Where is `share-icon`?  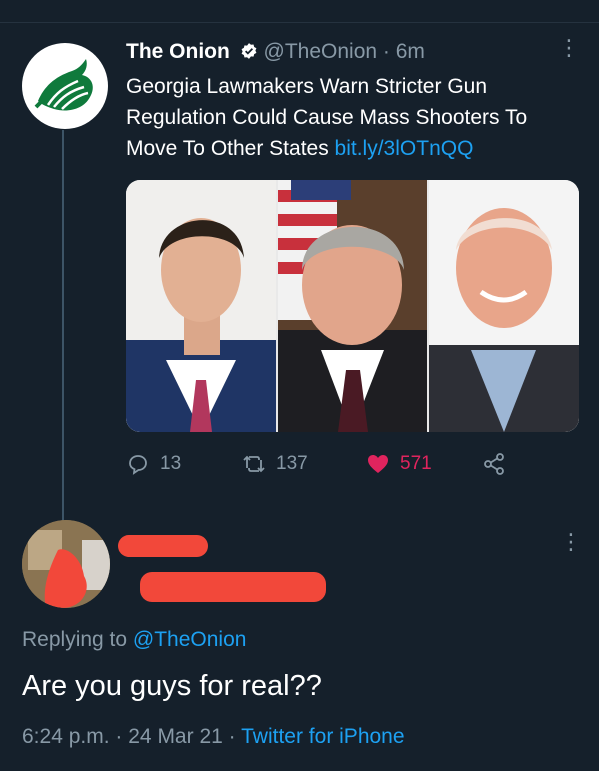
share-icon is located at coordinates (494, 464).